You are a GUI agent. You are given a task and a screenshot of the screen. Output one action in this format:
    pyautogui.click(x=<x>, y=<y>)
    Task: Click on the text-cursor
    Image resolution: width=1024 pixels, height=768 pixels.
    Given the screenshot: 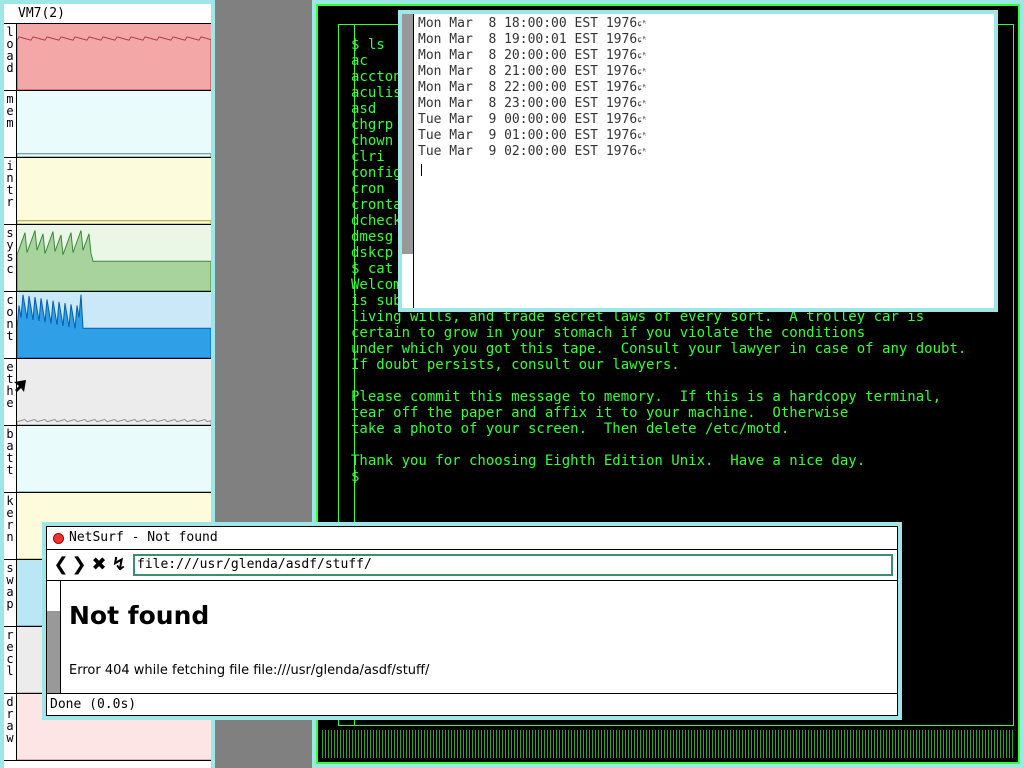 What is the action you would take?
    pyautogui.click(x=421, y=170)
    